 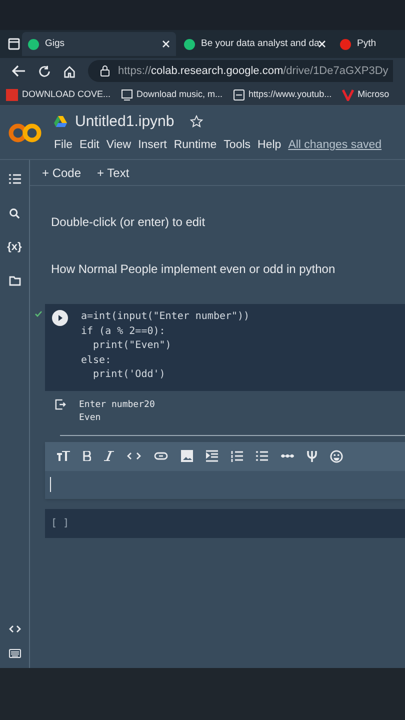 What do you see at coordinates (335, 145) in the screenshot?
I see `save-status-link: All changes saved` at bounding box center [335, 145].